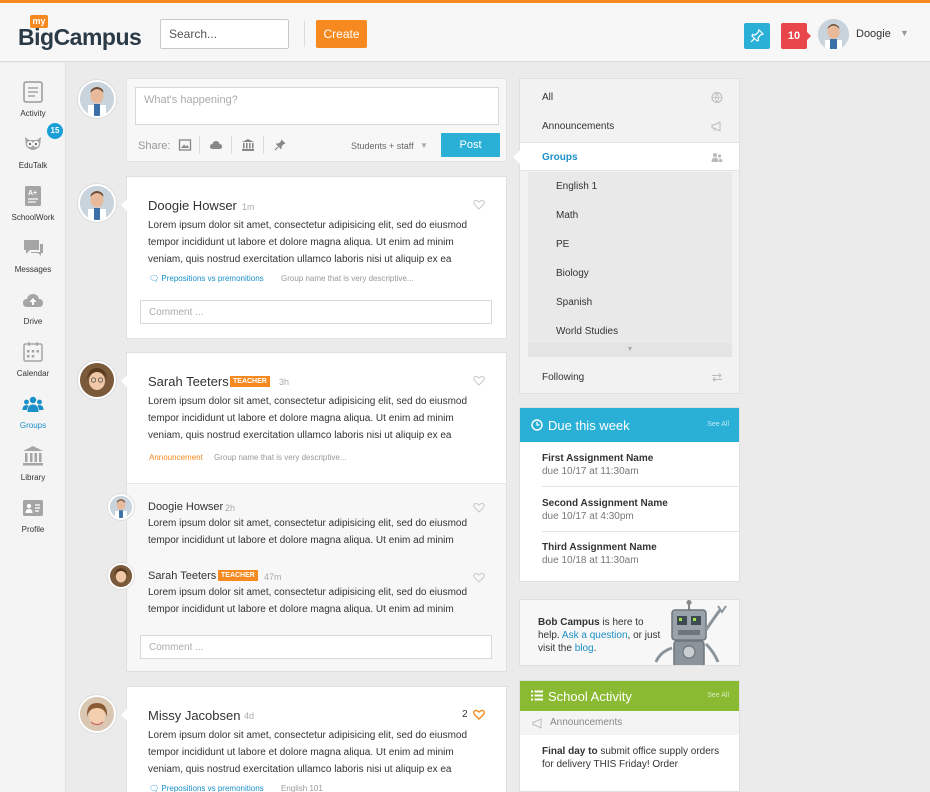  Describe the element at coordinates (537, 695) in the screenshot. I see `list-icon` at that location.